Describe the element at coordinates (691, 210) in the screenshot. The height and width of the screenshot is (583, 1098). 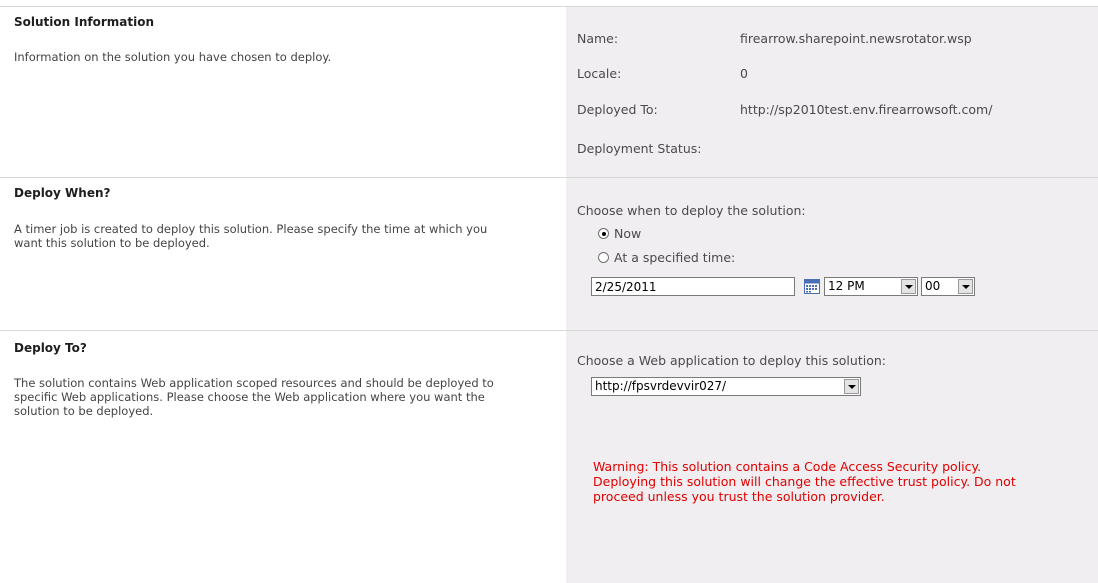
I see `deploy-when-prompt: Choose when to deploy the solution:` at that location.